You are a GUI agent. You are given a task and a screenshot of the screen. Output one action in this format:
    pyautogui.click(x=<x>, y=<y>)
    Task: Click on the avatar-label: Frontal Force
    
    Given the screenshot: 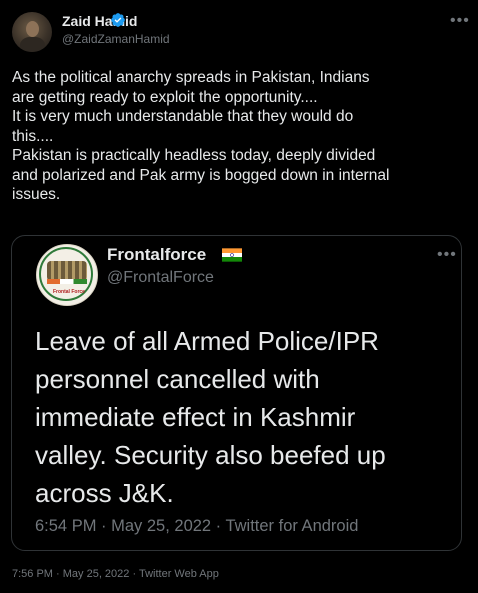 What is the action you would take?
    pyautogui.click(x=69, y=292)
    